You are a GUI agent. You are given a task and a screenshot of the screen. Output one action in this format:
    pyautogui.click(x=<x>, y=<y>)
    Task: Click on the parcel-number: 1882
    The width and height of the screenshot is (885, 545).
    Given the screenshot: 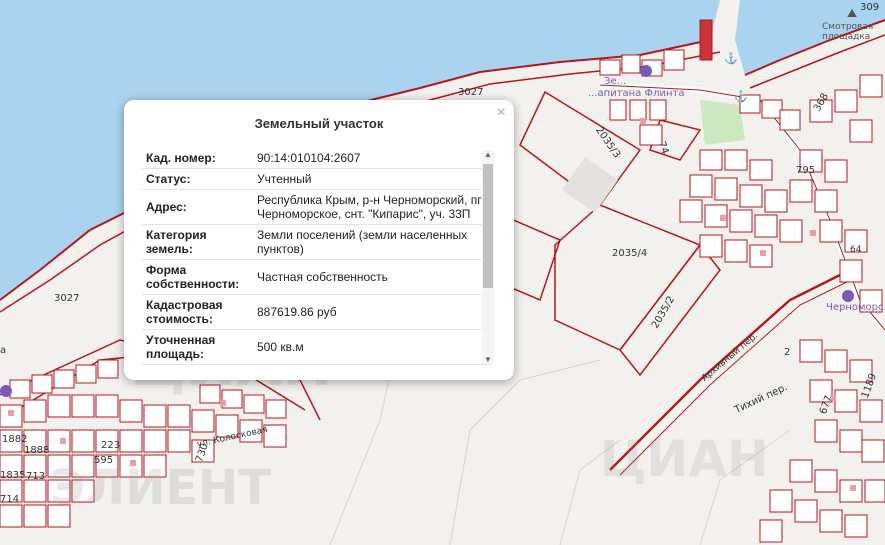 What is the action you would take?
    pyautogui.click(x=15, y=439)
    